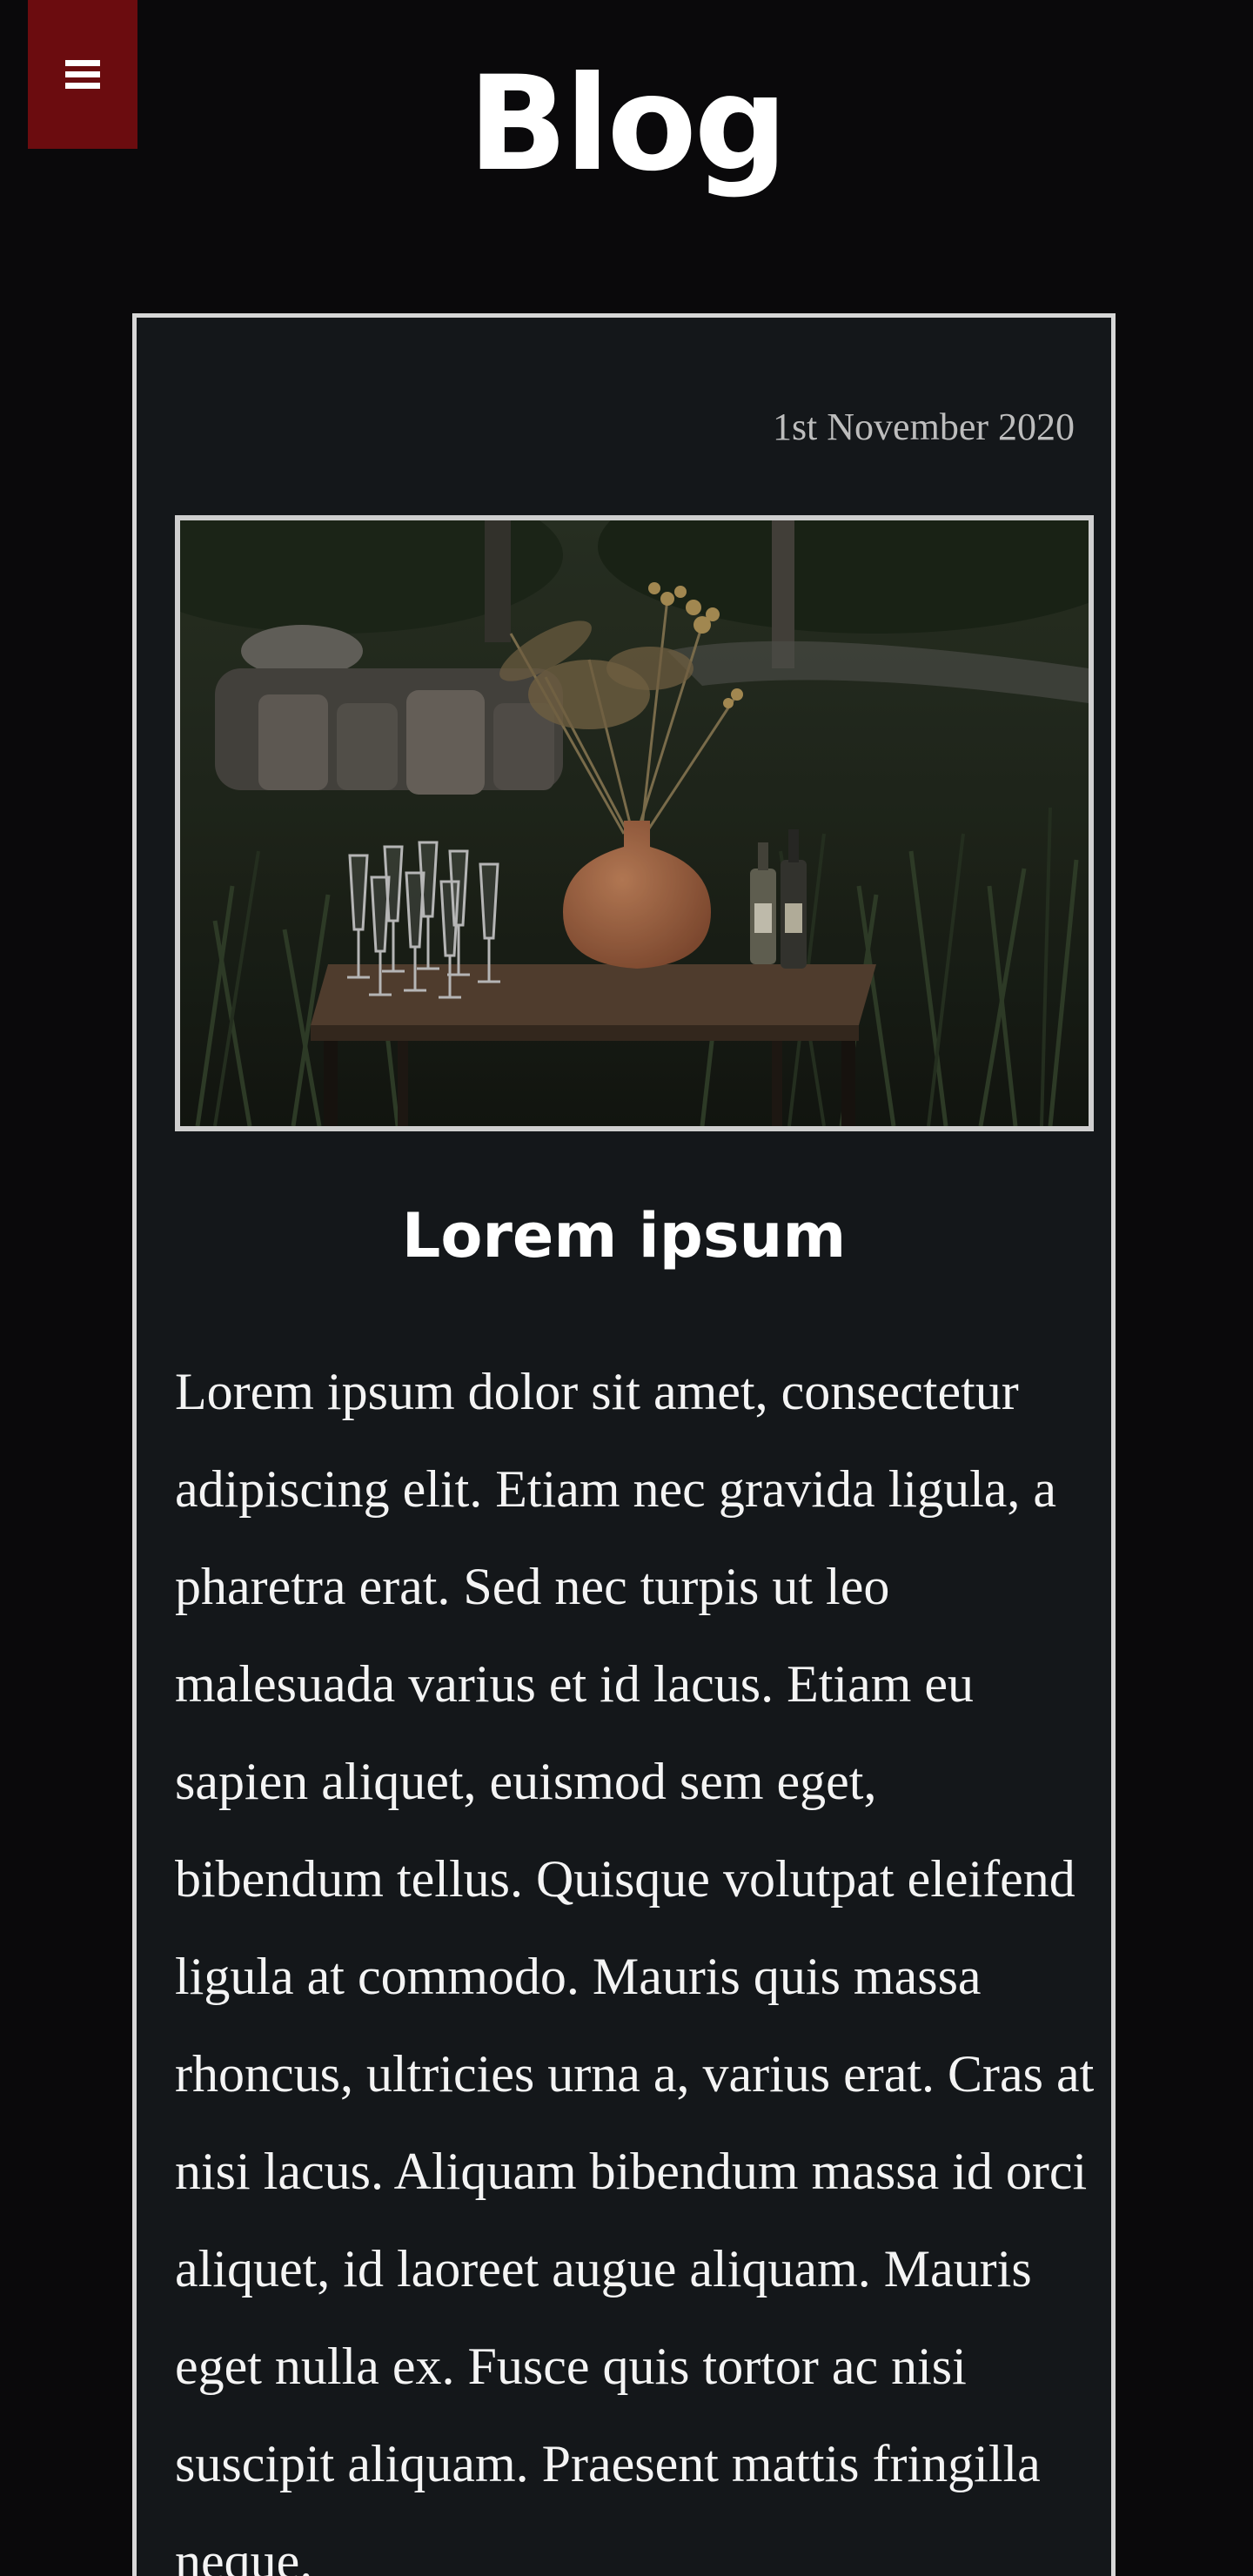 The width and height of the screenshot is (1253, 2576). Describe the element at coordinates (923, 427) in the screenshot. I see `post-date: 1st November 2020` at that location.